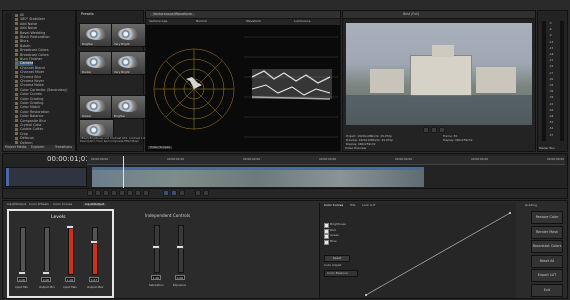  What do you see at coordinates (551, 79) in the screenshot?
I see `meter-scale-label: -30` at bounding box center [551, 79].